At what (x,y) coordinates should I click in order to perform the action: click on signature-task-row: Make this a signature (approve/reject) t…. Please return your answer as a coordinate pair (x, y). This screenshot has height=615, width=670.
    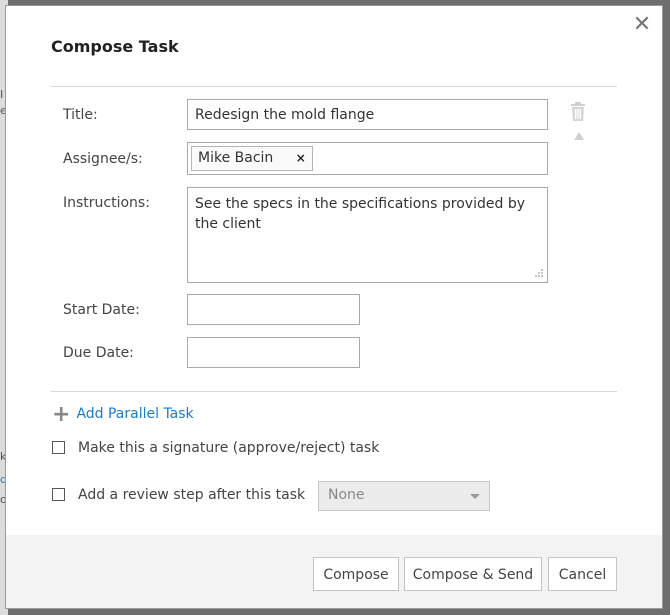
    Looking at the image, I should click on (215, 448).